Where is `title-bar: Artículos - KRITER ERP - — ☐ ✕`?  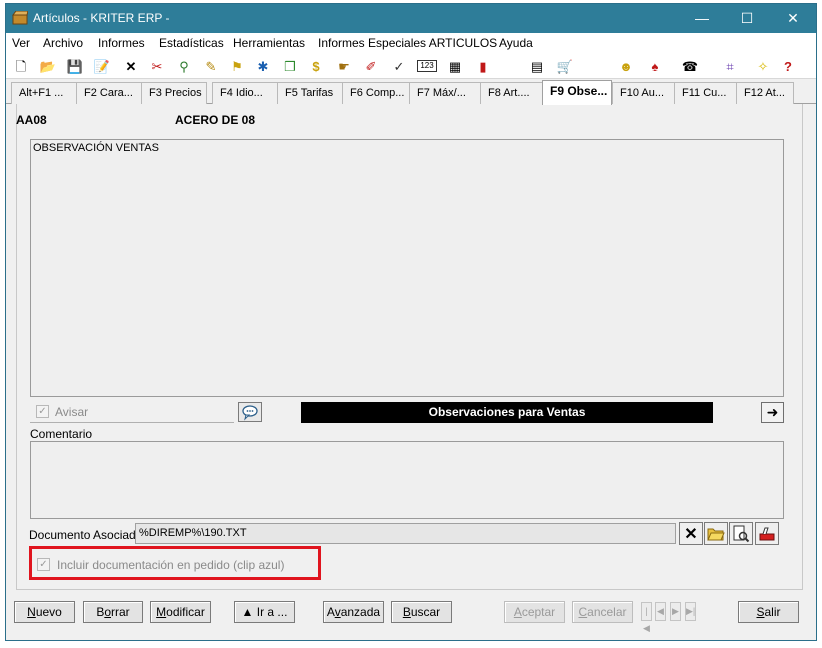 title-bar: Artículos - KRITER ERP - — ☐ ✕ is located at coordinates (411, 18).